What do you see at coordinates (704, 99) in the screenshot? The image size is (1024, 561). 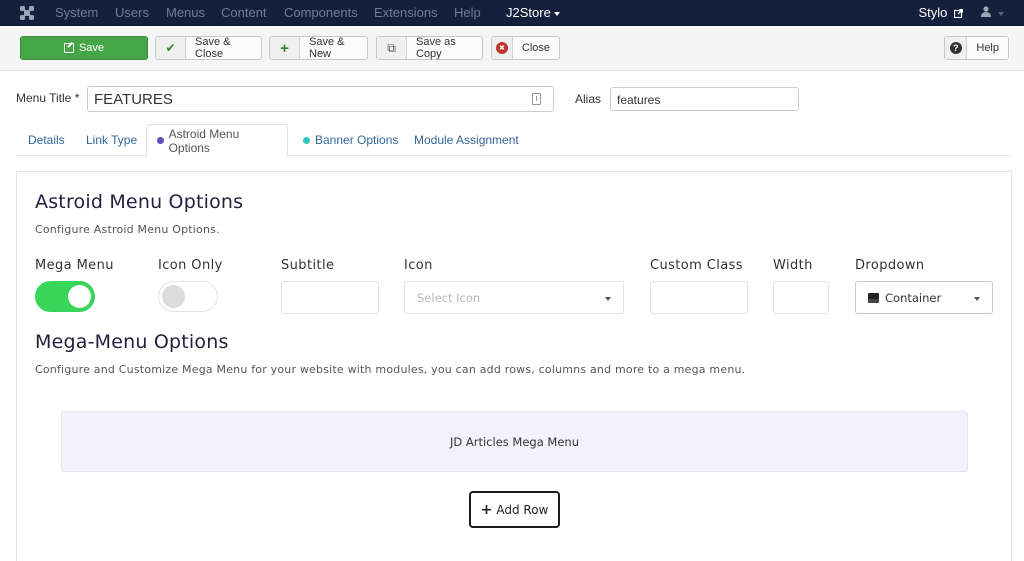 I see `alias-input: features` at bounding box center [704, 99].